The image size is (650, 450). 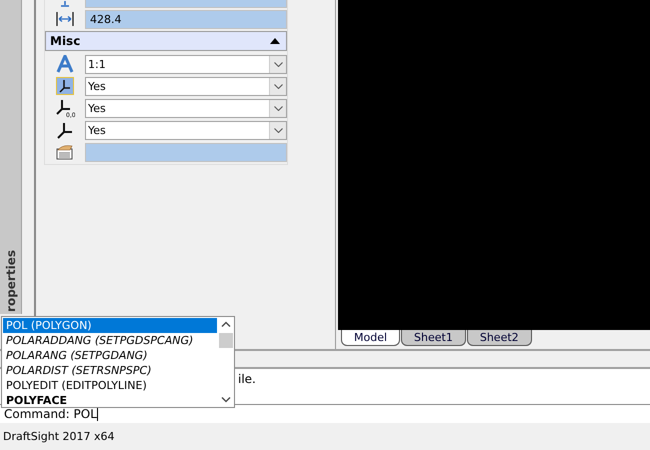 What do you see at coordinates (65, 86) in the screenshot?
I see `ucs-icon` at bounding box center [65, 86].